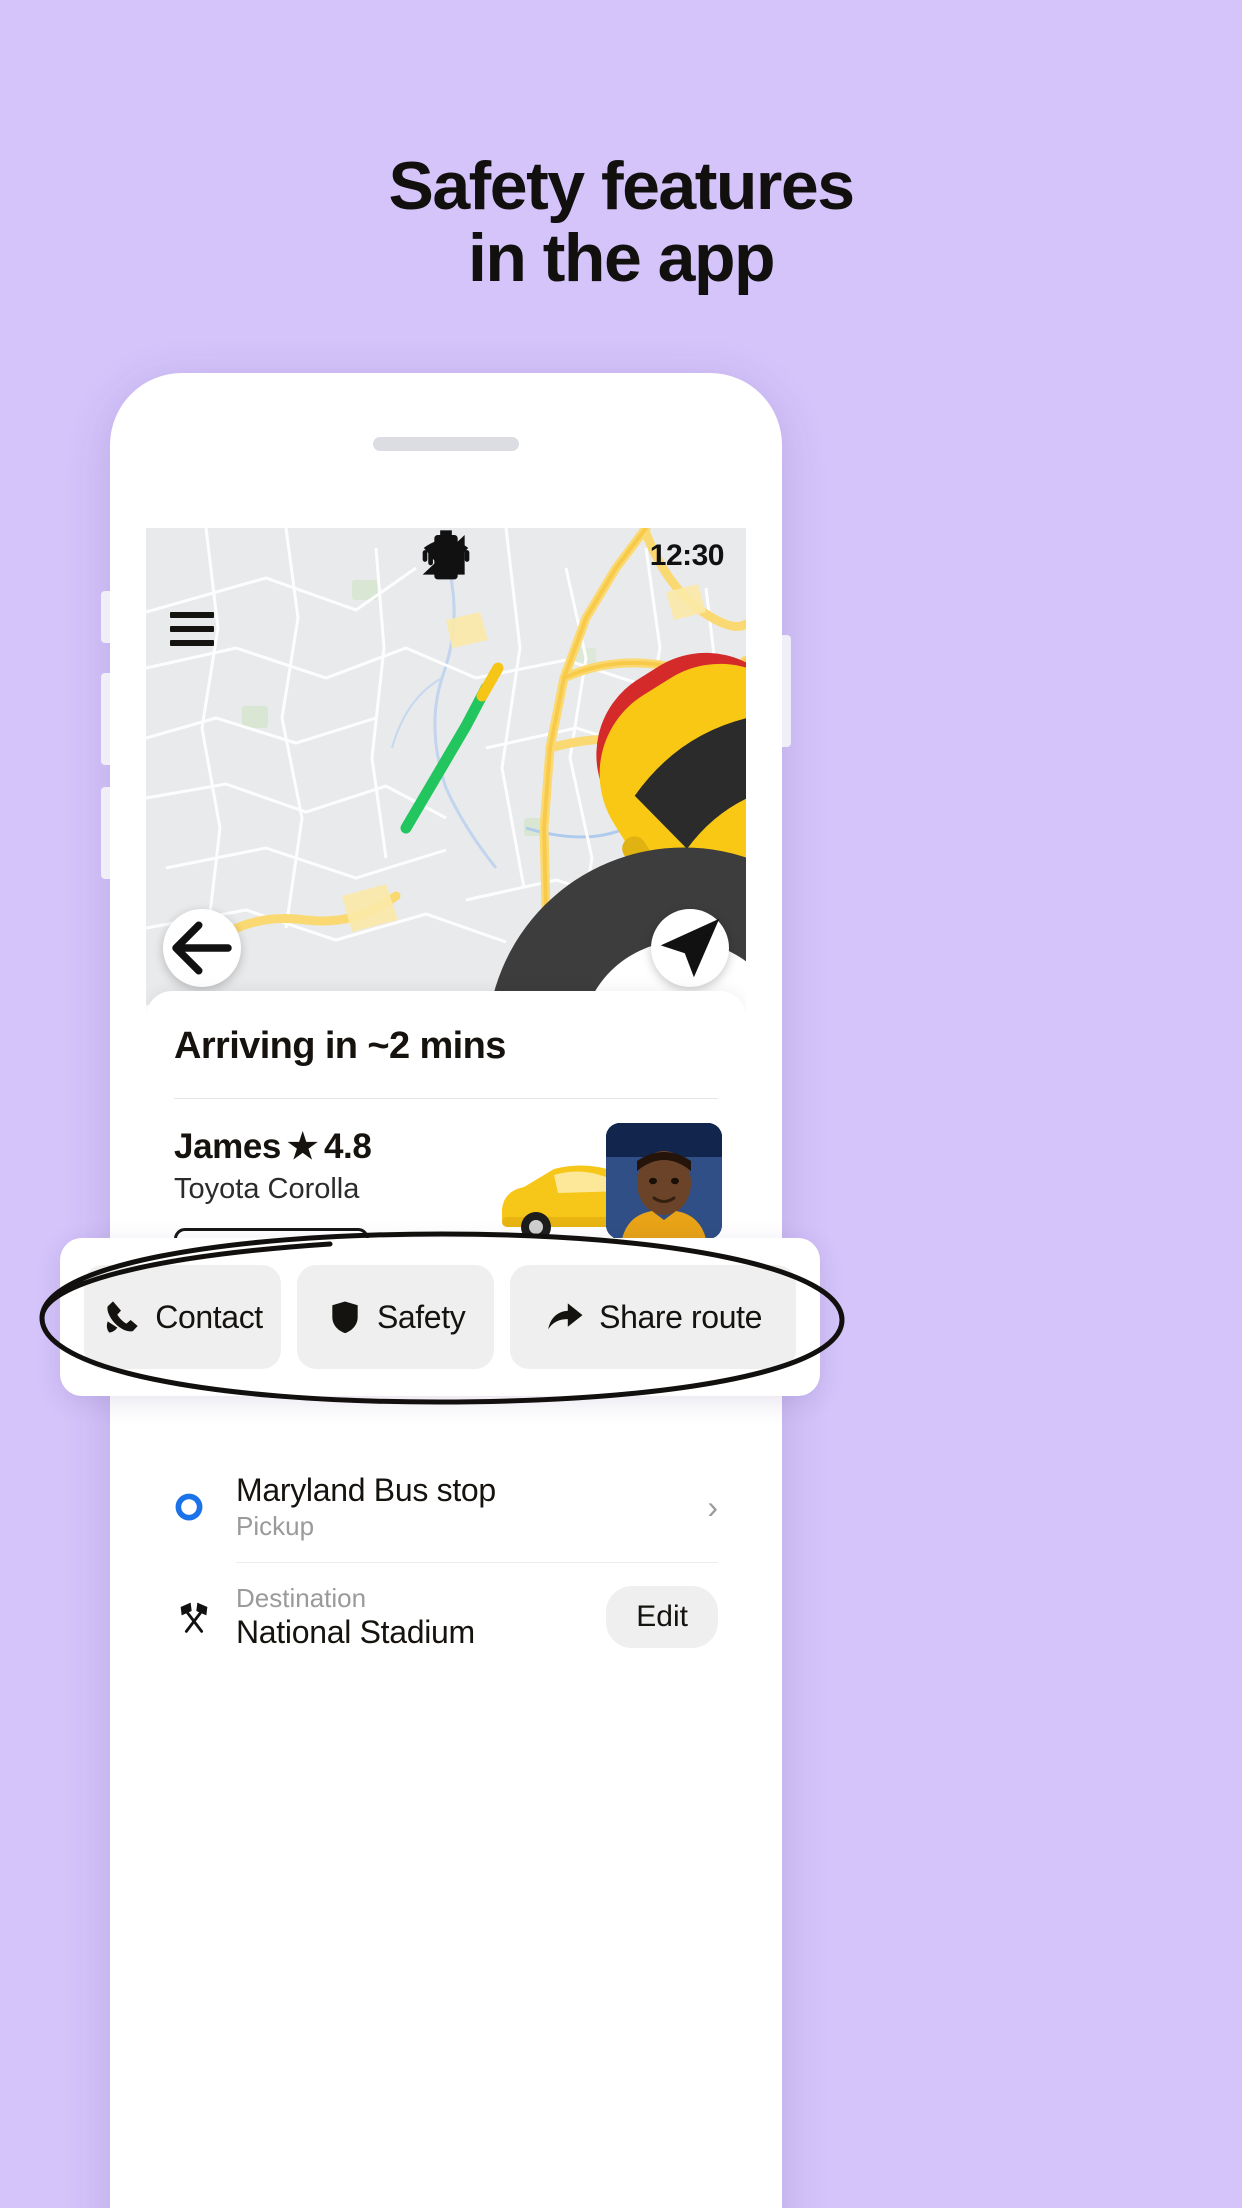 The width and height of the screenshot is (1242, 2208). What do you see at coordinates (122, 1317) in the screenshot?
I see `phone-icon` at bounding box center [122, 1317].